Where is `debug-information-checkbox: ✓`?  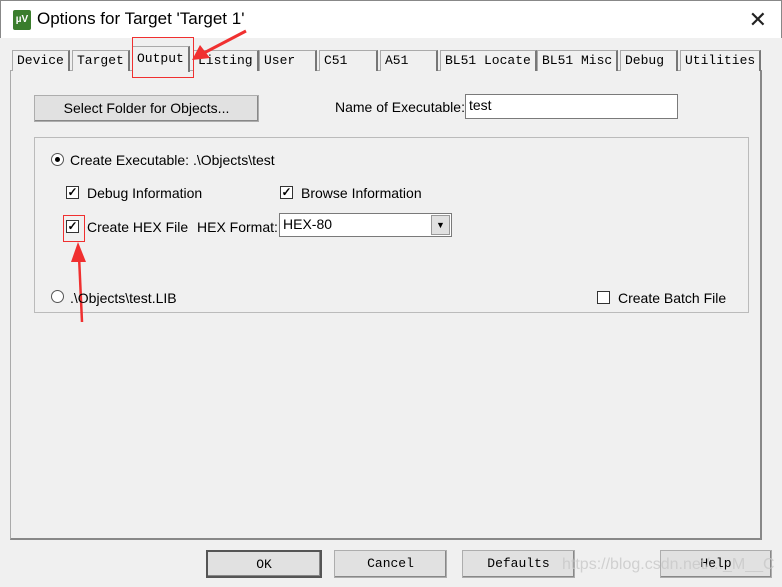
debug-information-checkbox: ✓ is located at coordinates (72, 192).